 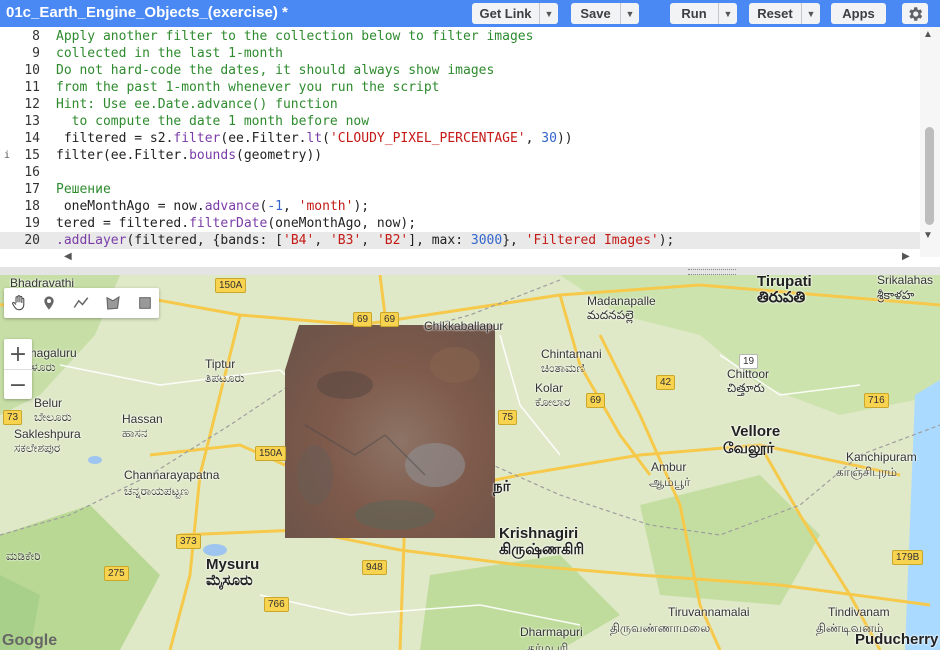 What do you see at coordinates (374, 567) in the screenshot?
I see `highway-shield: 948` at bounding box center [374, 567].